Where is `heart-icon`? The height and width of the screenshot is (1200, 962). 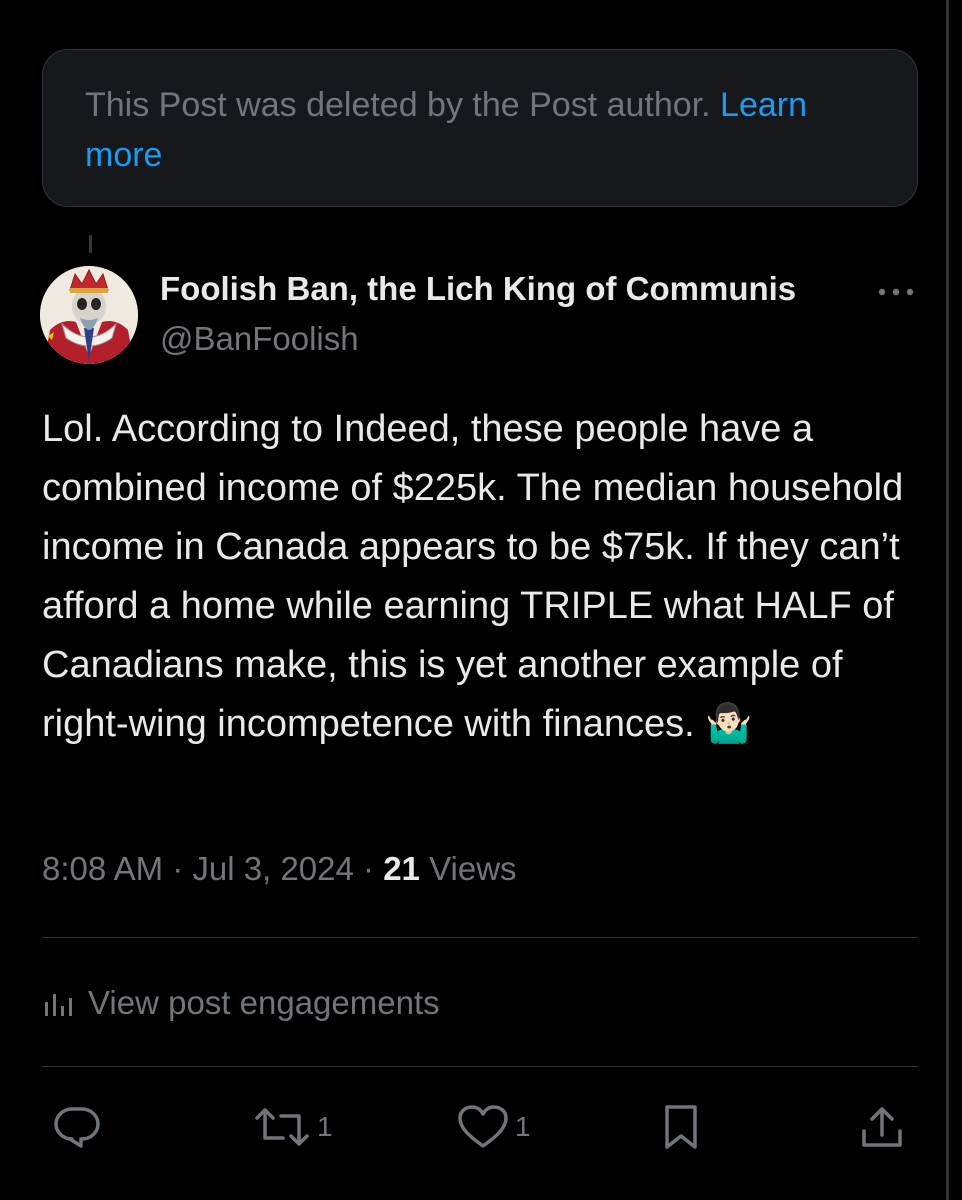
heart-icon is located at coordinates (483, 1126).